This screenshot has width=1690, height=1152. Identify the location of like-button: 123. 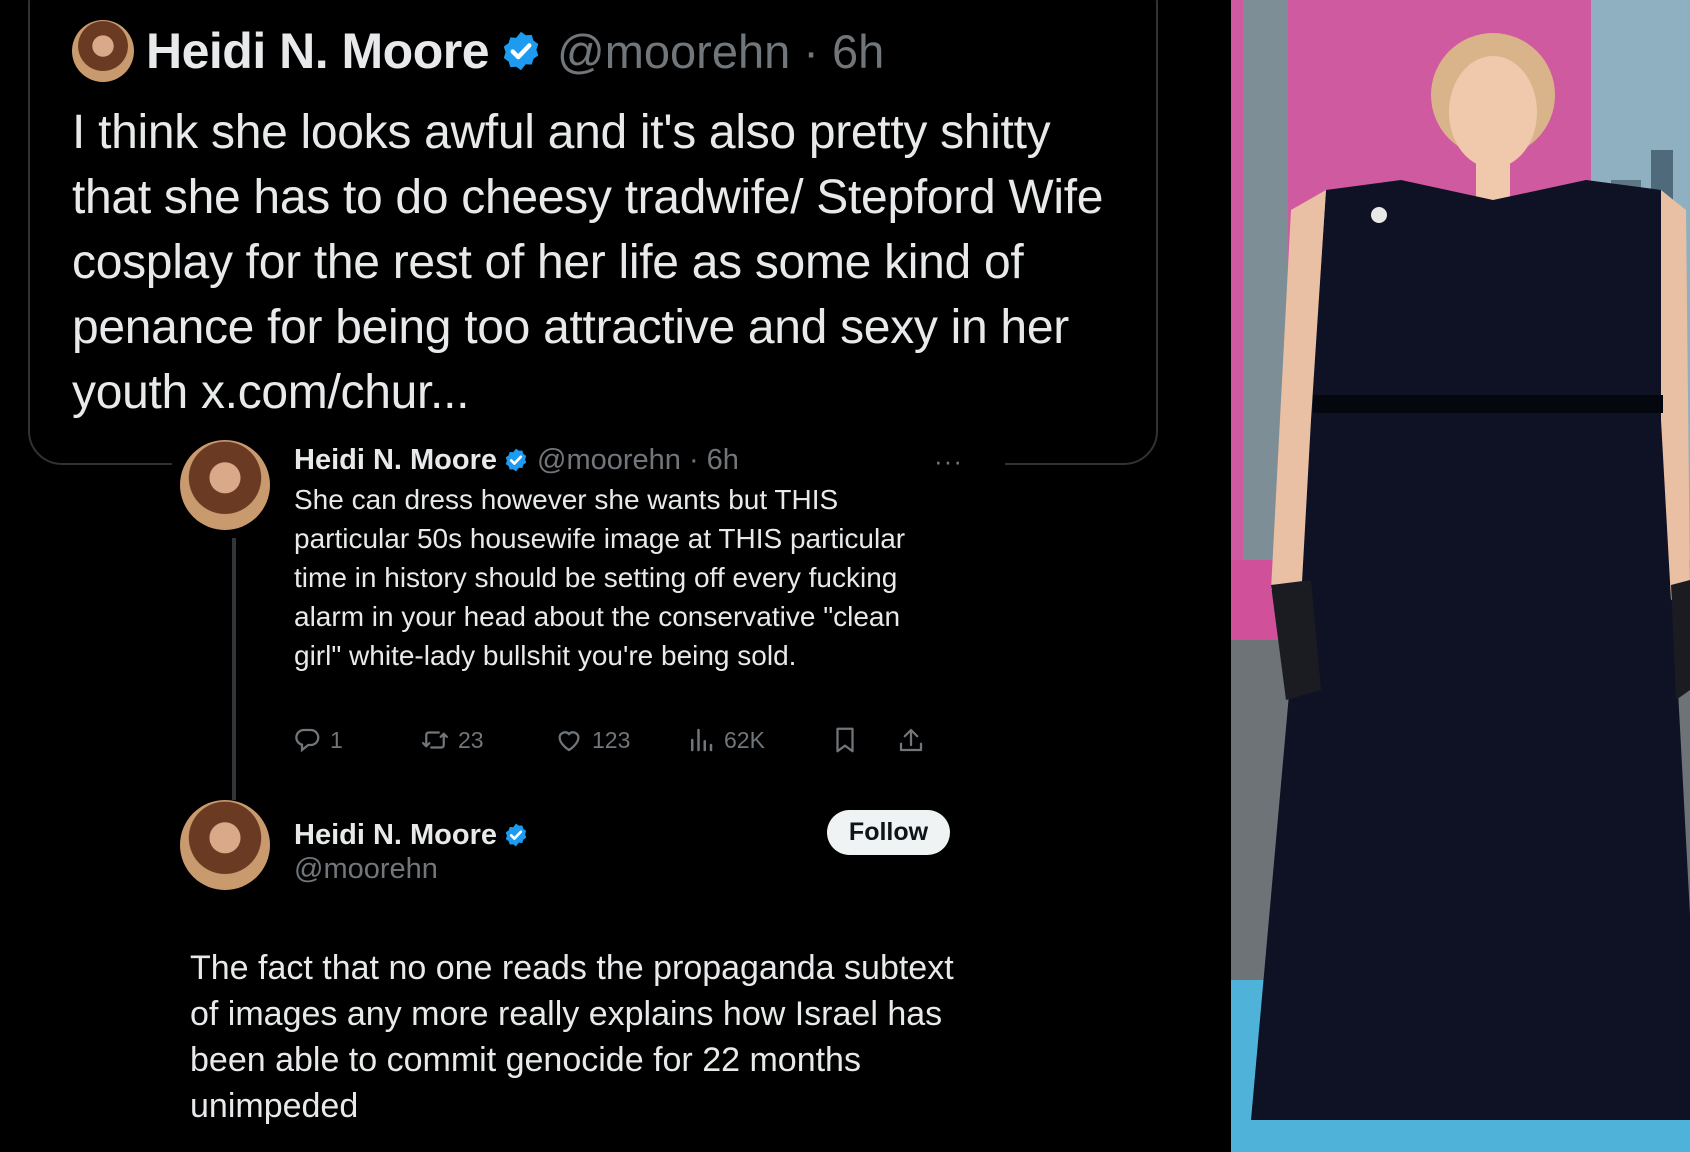
(592, 740).